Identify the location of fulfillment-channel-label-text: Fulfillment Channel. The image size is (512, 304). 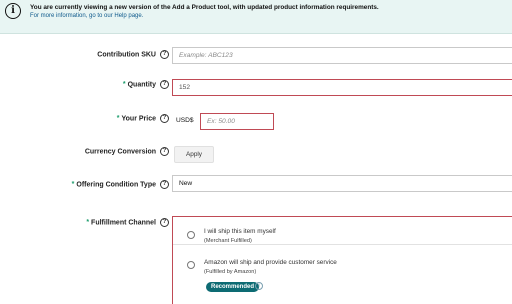
(123, 223).